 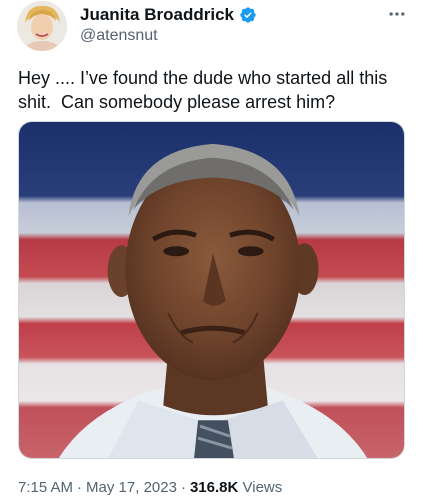 I want to click on views-count: 316.8K, so click(x=214, y=487).